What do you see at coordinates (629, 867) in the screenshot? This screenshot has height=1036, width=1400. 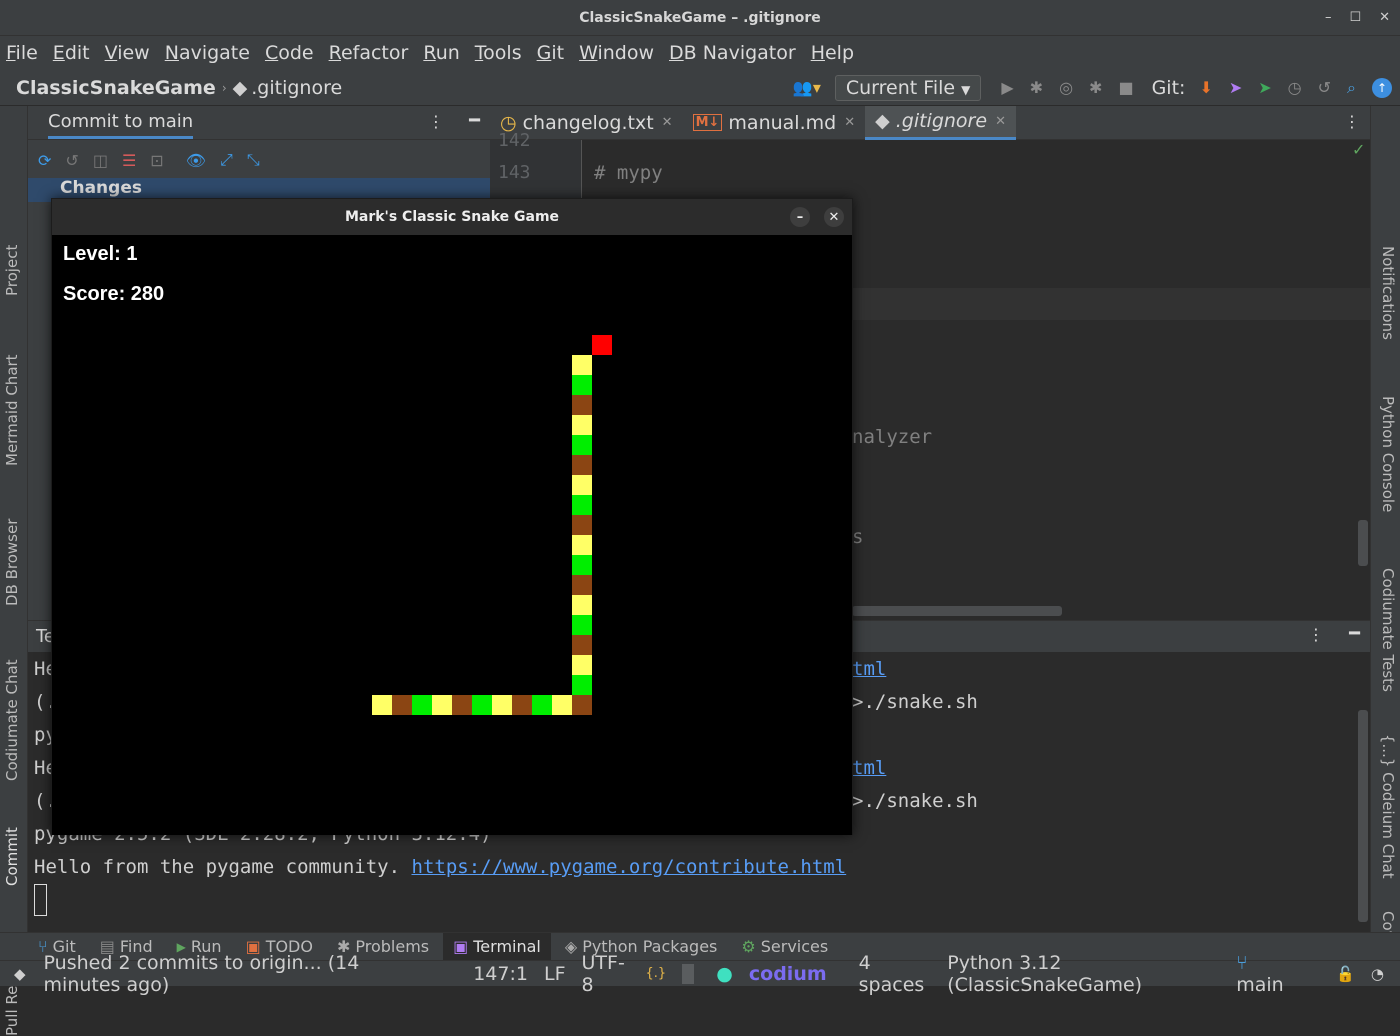 I see `terminal-link: https://www.pygame.org/contribute.html` at bounding box center [629, 867].